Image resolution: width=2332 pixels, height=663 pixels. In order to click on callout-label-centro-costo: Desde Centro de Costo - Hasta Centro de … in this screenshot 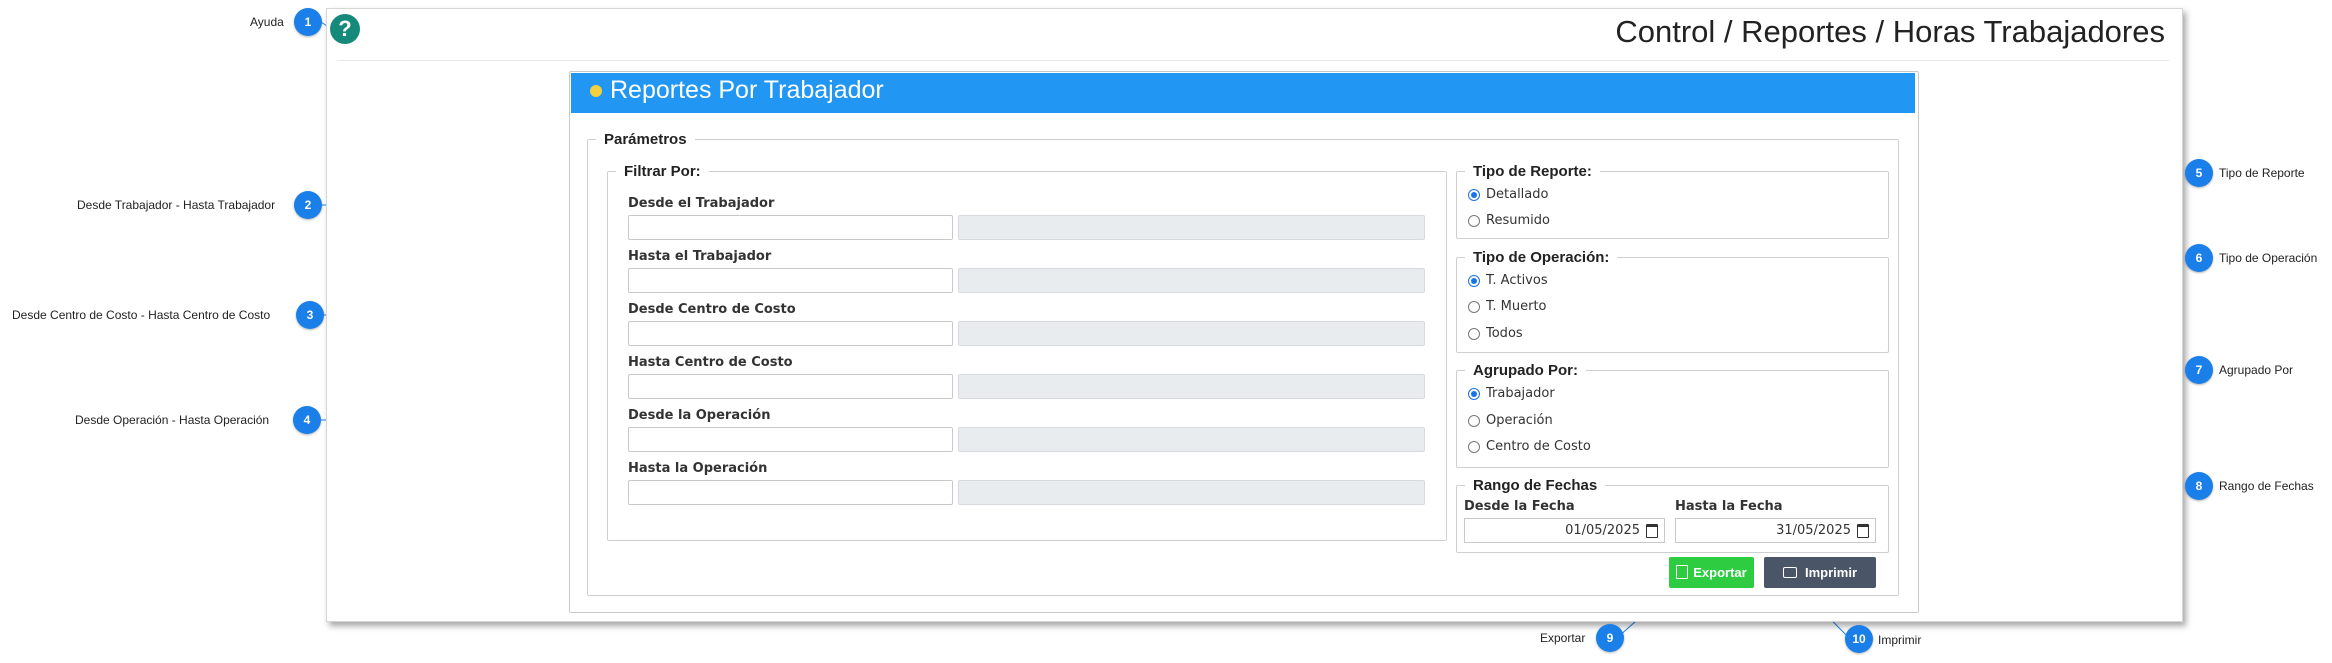, I will do `click(141, 315)`.